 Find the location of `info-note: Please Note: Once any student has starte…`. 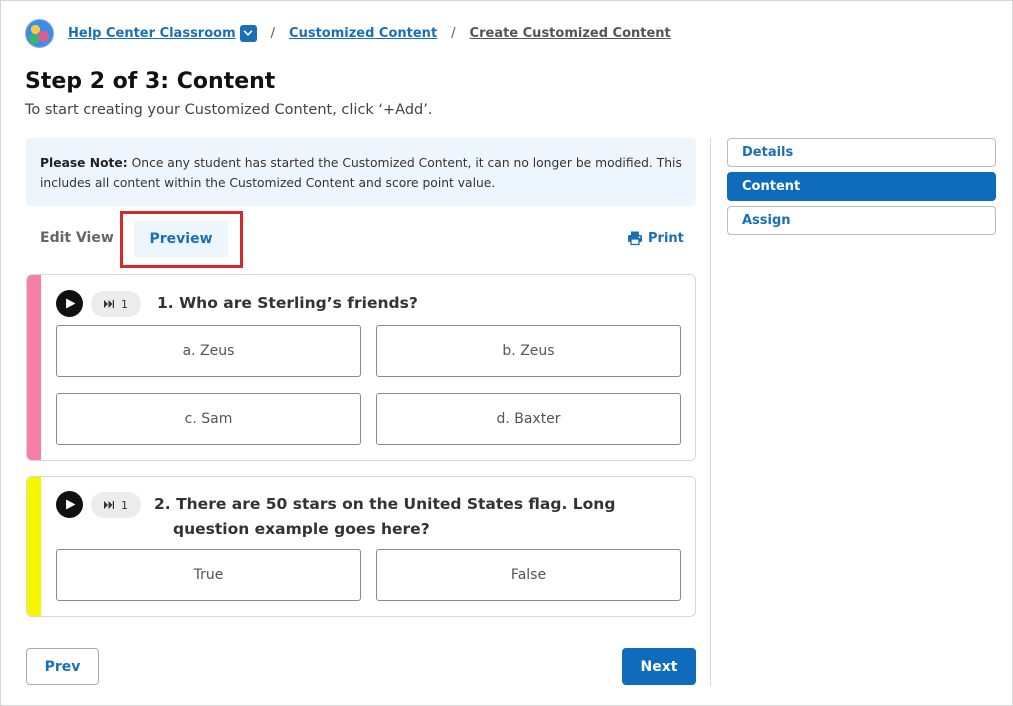

info-note: Please Note: Once any student has starte… is located at coordinates (361, 172).